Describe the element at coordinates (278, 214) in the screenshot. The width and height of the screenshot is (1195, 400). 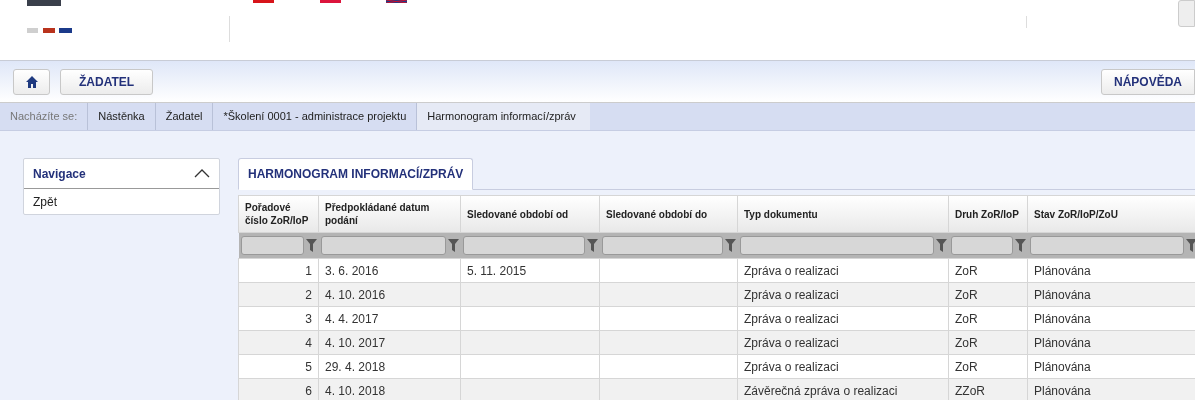
I see `column-header: Pořadové číslo ZoR/IoP` at that location.